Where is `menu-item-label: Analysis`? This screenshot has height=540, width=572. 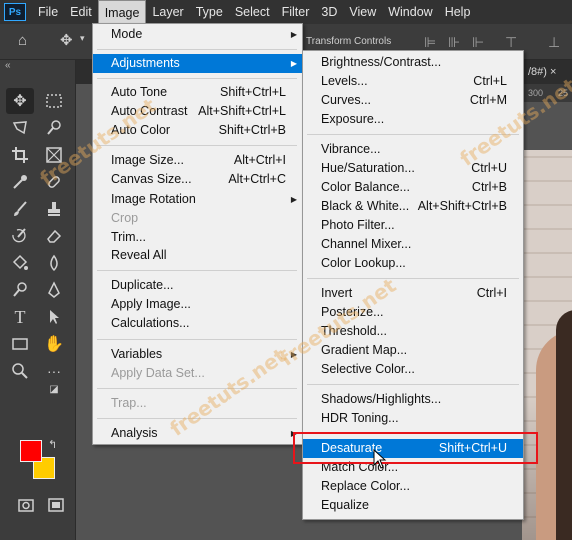
menu-item-label: Analysis is located at coordinates (134, 433).